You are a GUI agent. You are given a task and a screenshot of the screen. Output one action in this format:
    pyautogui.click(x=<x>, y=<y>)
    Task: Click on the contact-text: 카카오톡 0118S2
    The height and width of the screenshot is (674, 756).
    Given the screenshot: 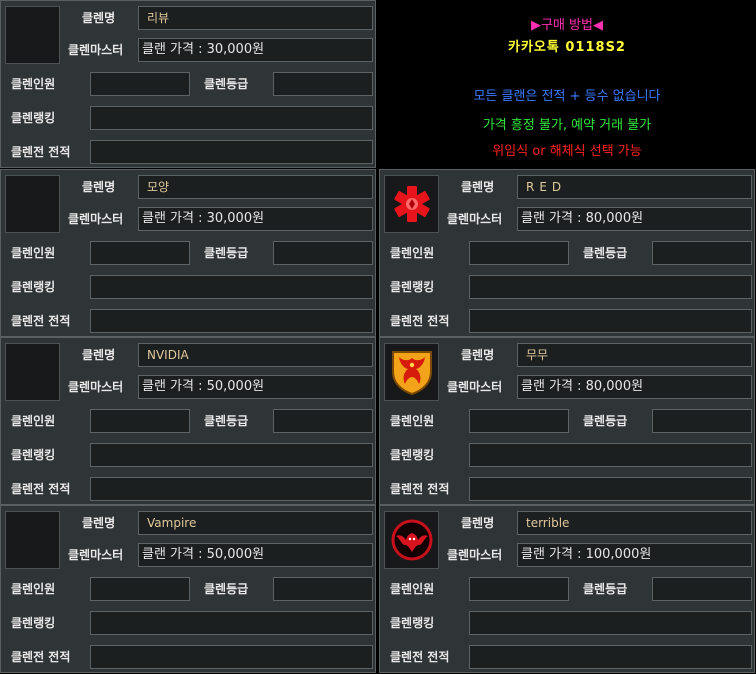 What is the action you would take?
    pyautogui.click(x=567, y=47)
    